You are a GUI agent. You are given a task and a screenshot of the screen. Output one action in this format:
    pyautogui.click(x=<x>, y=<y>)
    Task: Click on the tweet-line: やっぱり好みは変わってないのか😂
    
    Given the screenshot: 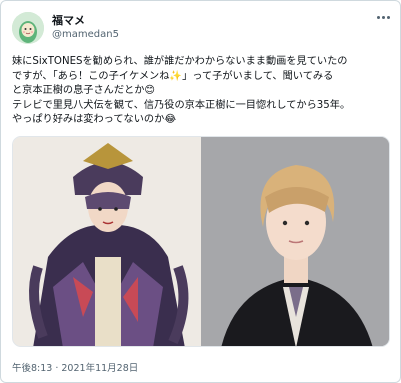 What is the action you would take?
    pyautogui.click(x=94, y=119)
    